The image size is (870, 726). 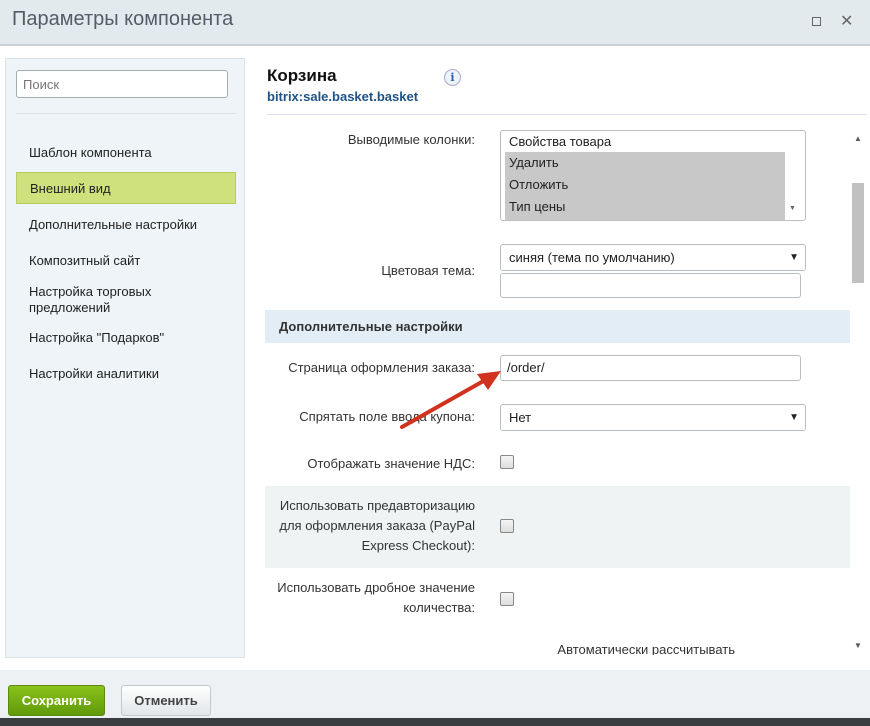 What do you see at coordinates (846, 21) in the screenshot?
I see `close-icon: ✕` at bounding box center [846, 21].